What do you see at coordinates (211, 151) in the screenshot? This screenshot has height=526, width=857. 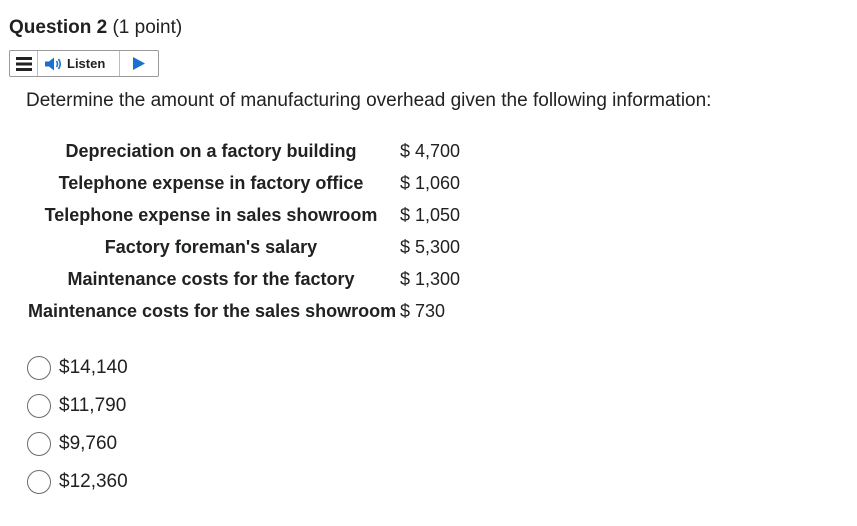 I see `cost-label: Depreciation on a factory building` at bounding box center [211, 151].